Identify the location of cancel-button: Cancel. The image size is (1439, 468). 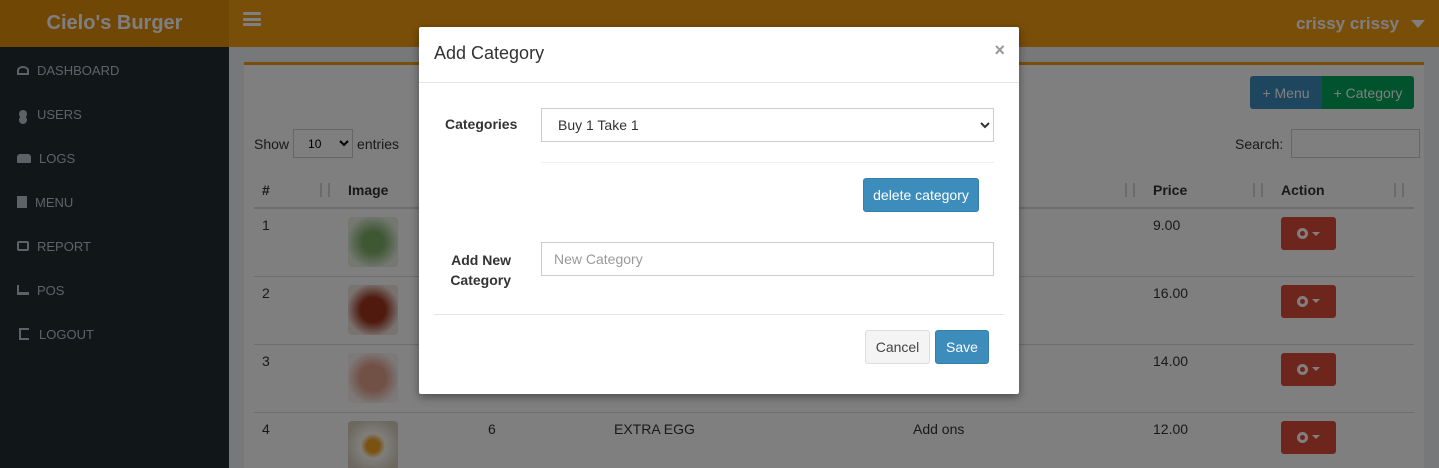
(897, 347).